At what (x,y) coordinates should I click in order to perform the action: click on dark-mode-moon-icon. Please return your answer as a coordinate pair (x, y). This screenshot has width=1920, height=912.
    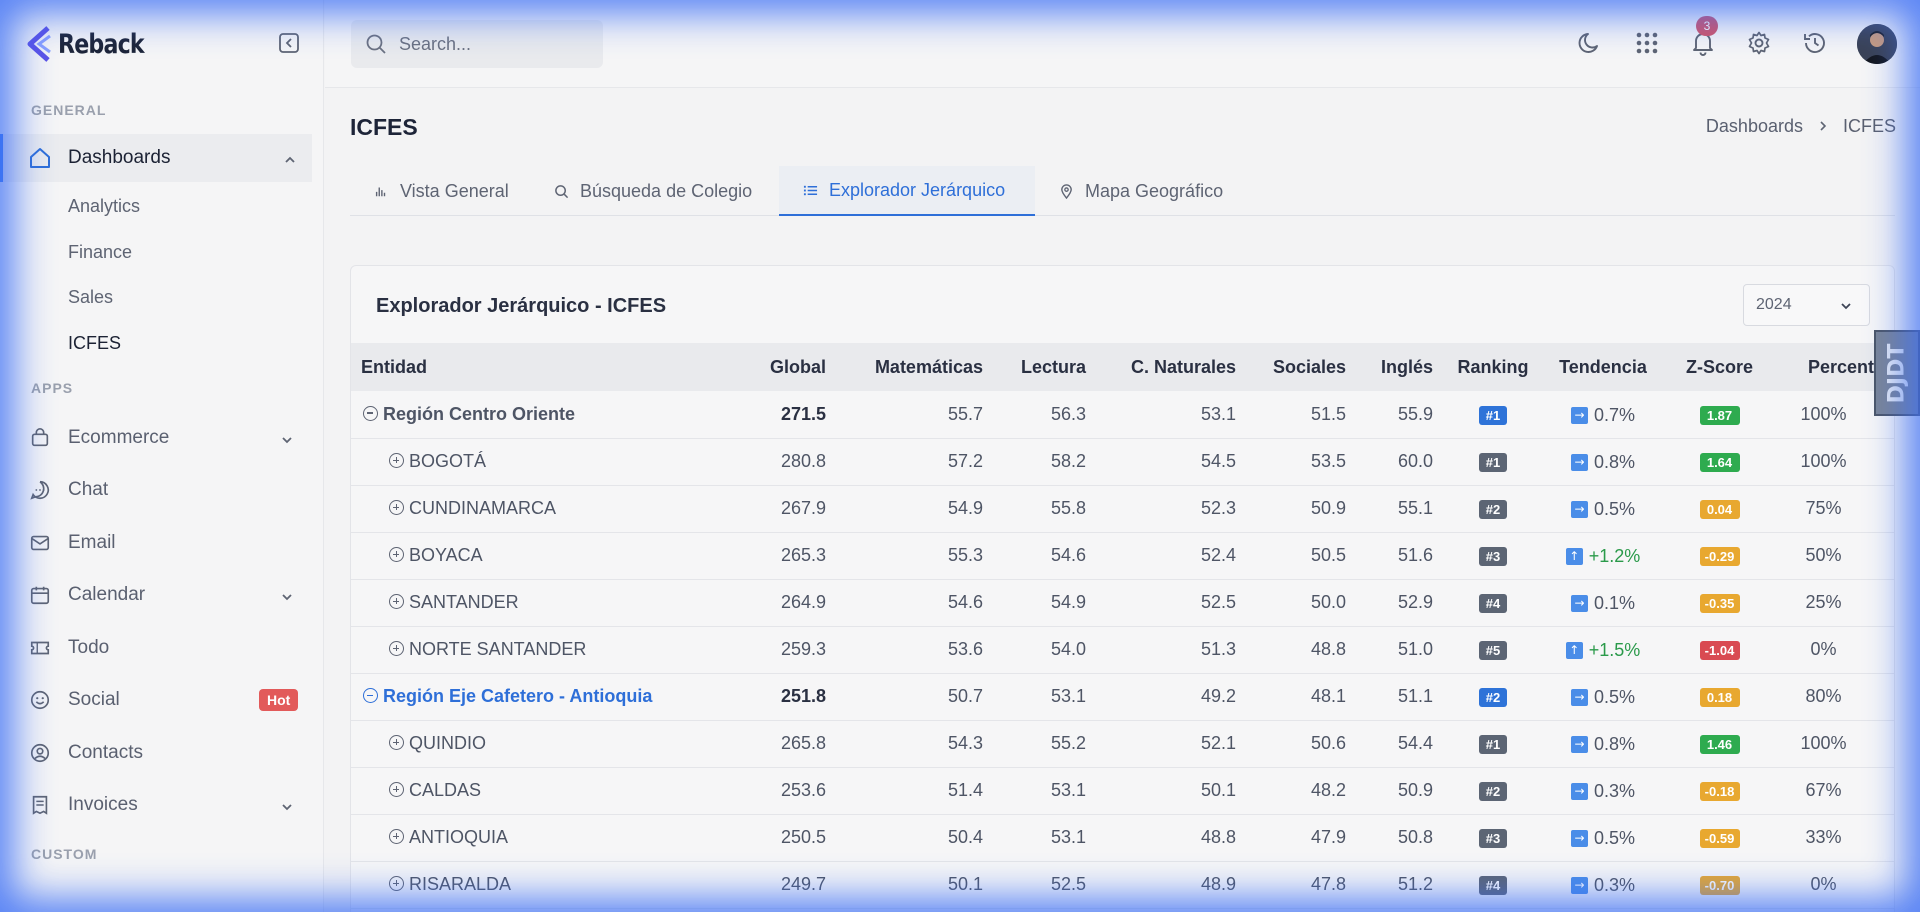
    Looking at the image, I should click on (1590, 43).